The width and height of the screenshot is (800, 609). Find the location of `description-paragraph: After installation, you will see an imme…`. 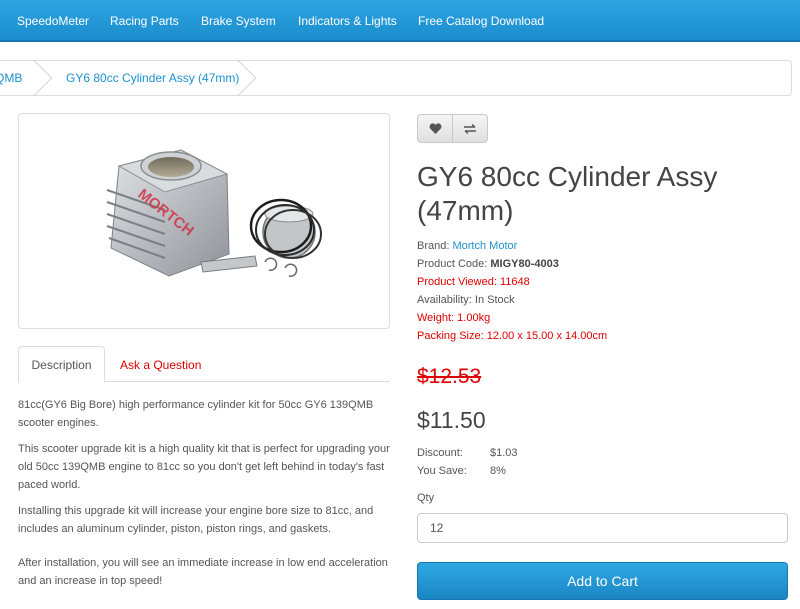

description-paragraph: After installation, you will see an imme… is located at coordinates (203, 572).